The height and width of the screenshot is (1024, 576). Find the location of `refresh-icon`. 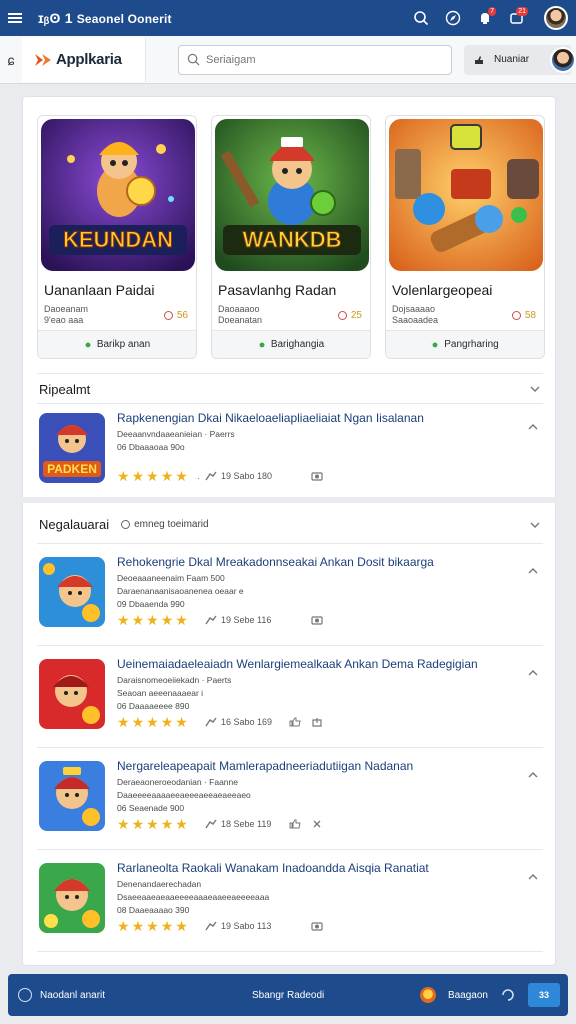

refresh-icon is located at coordinates (25, 995).